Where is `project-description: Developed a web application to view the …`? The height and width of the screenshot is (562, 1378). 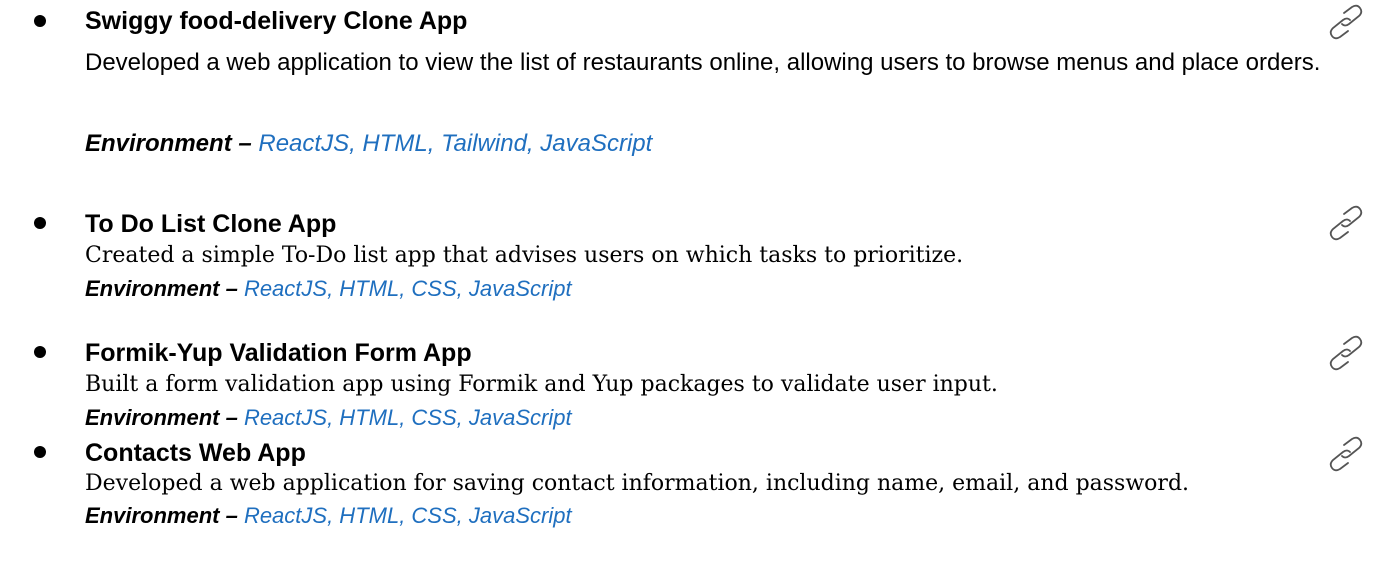 project-description: Developed a web application to view the … is located at coordinates (703, 62).